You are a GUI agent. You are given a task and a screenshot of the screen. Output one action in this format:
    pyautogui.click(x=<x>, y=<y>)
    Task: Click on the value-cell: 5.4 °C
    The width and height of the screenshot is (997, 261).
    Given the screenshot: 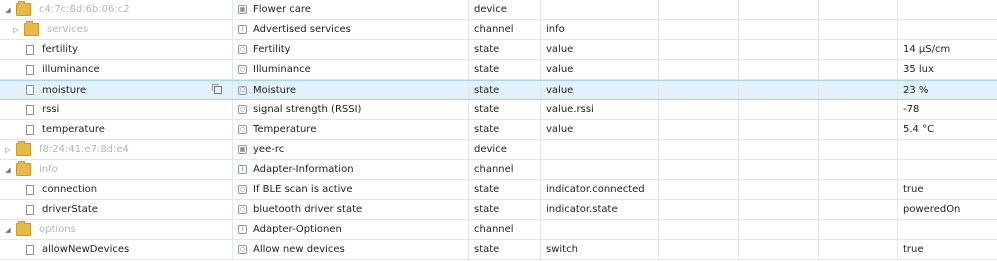 What is the action you would take?
    pyautogui.click(x=947, y=129)
    